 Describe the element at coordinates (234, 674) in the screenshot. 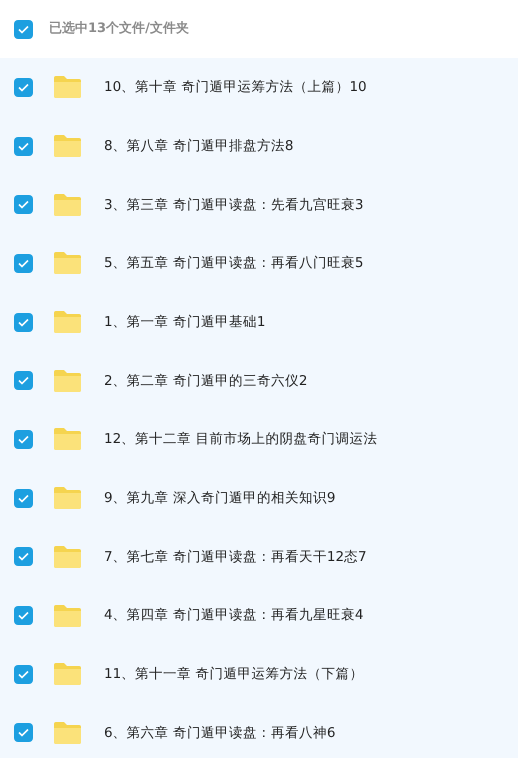

I see `folder-name: 11、第十一章 奇门遁甲运筹方法（下篇）` at that location.